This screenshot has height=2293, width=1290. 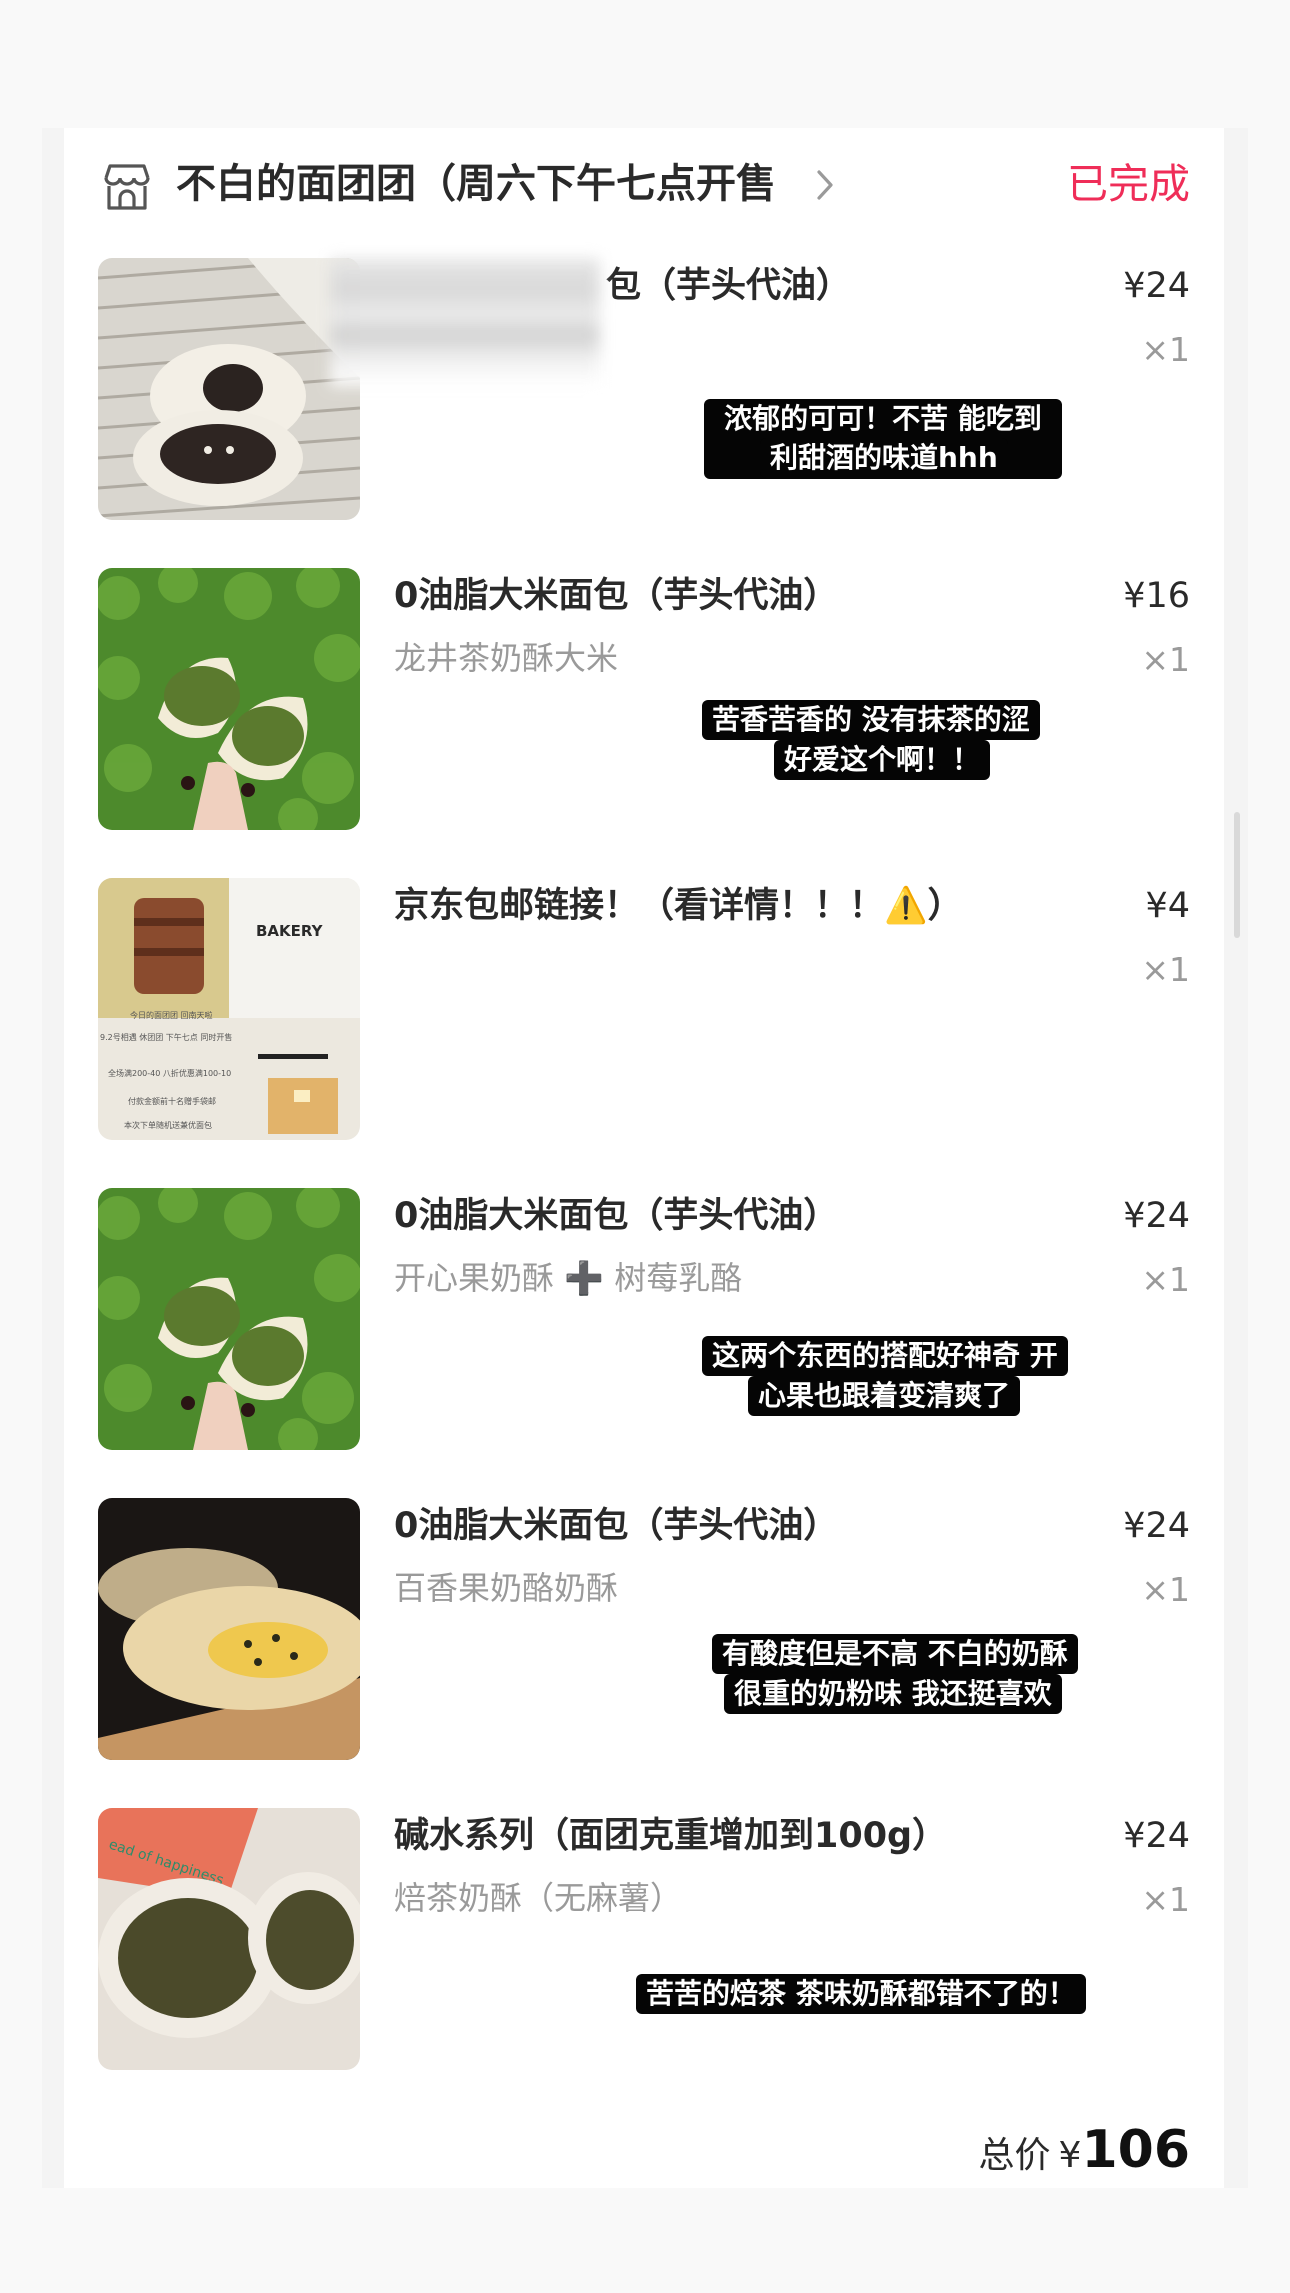 What do you see at coordinates (1167, 906) in the screenshot?
I see `product-price: ¥4` at bounding box center [1167, 906].